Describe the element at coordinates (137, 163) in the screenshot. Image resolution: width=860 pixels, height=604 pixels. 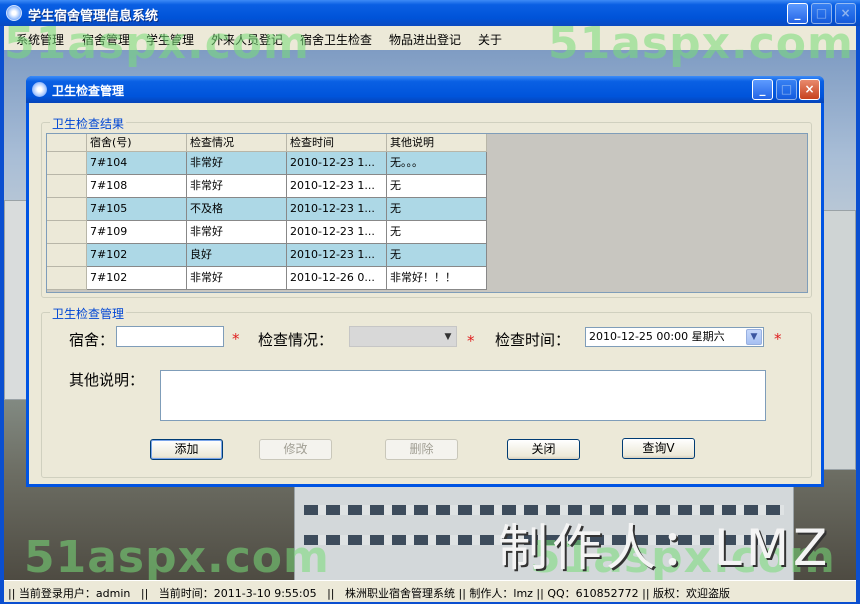
I see `cell-dorm: 7#104` at that location.